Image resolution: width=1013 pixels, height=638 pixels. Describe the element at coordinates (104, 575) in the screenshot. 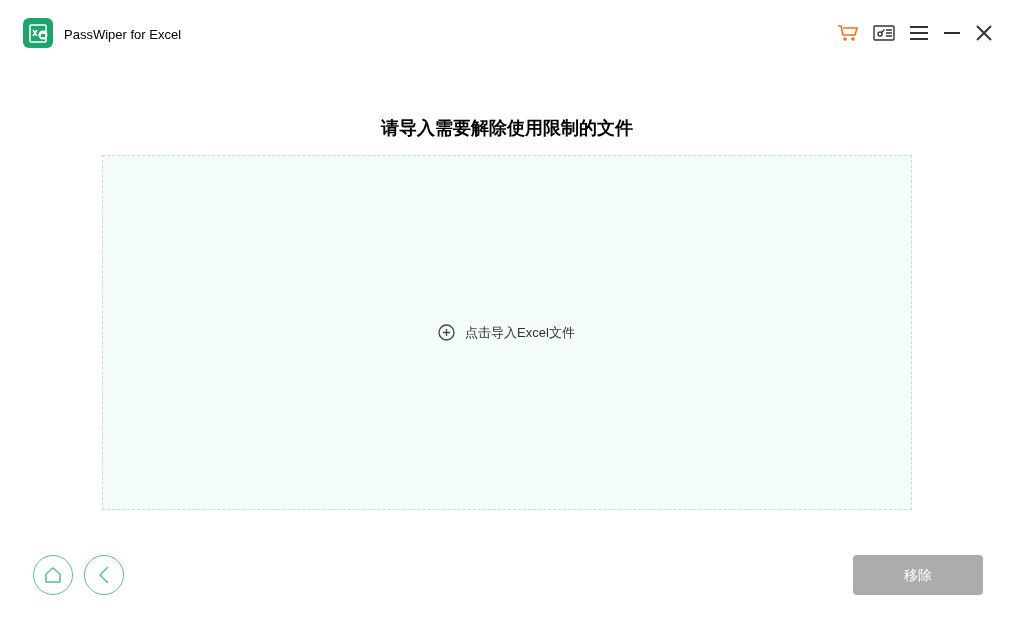

I see `chevron-left-icon` at that location.